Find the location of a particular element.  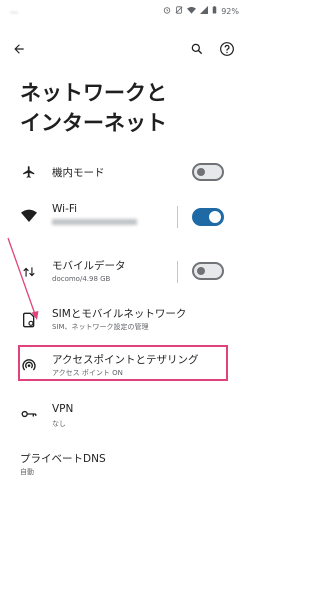

status-icons: 92% is located at coordinates (201, 11).